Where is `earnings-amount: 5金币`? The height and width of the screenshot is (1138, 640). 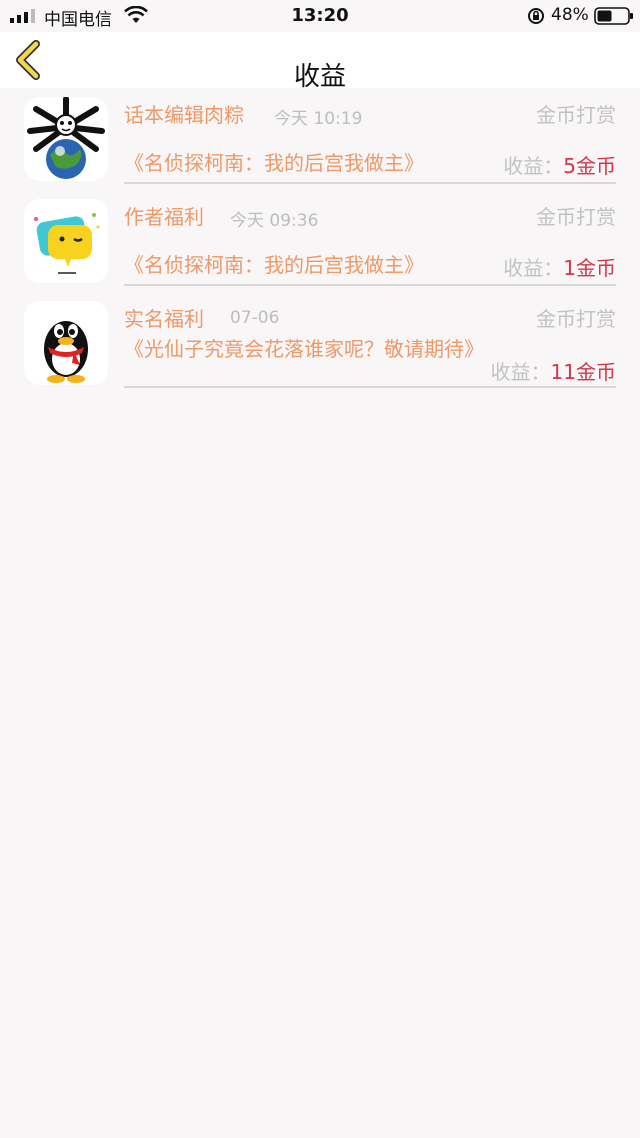
earnings-amount: 5金币 is located at coordinates (589, 166).